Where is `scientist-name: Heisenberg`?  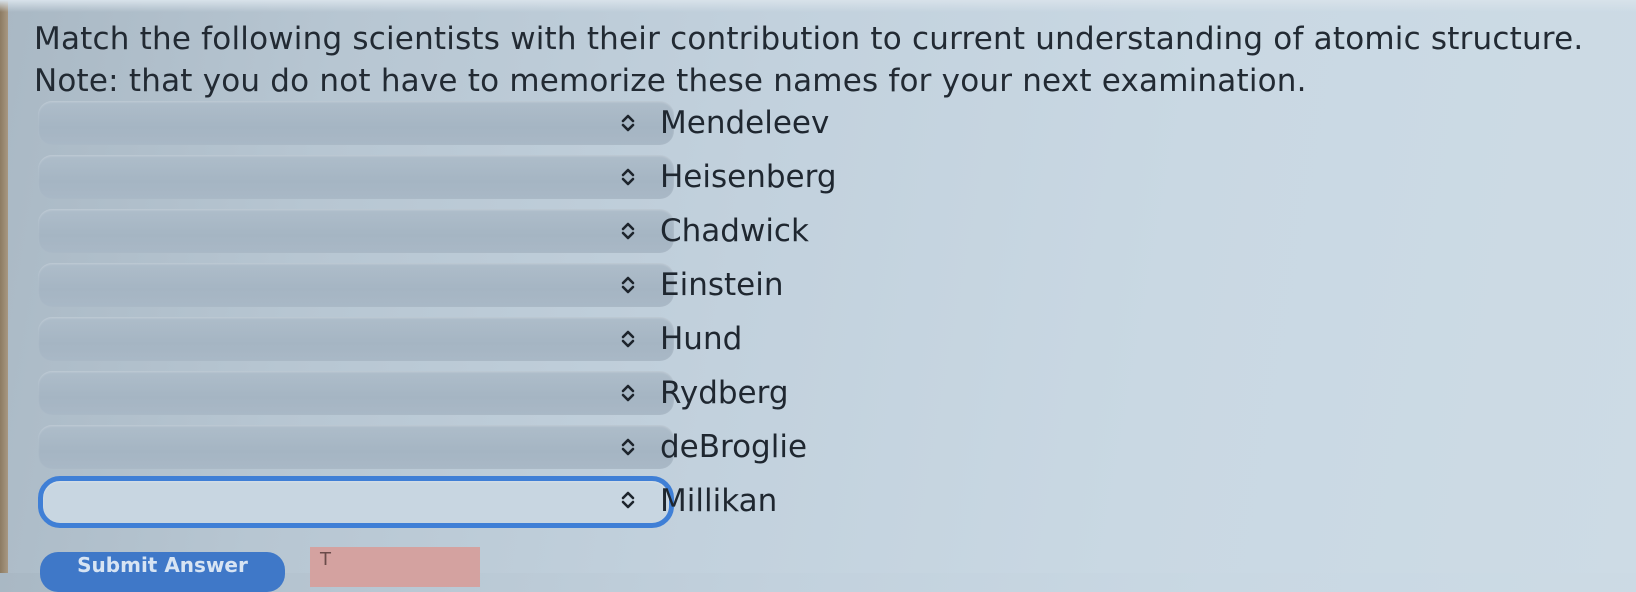
scientist-name: Heisenberg is located at coordinates (748, 177).